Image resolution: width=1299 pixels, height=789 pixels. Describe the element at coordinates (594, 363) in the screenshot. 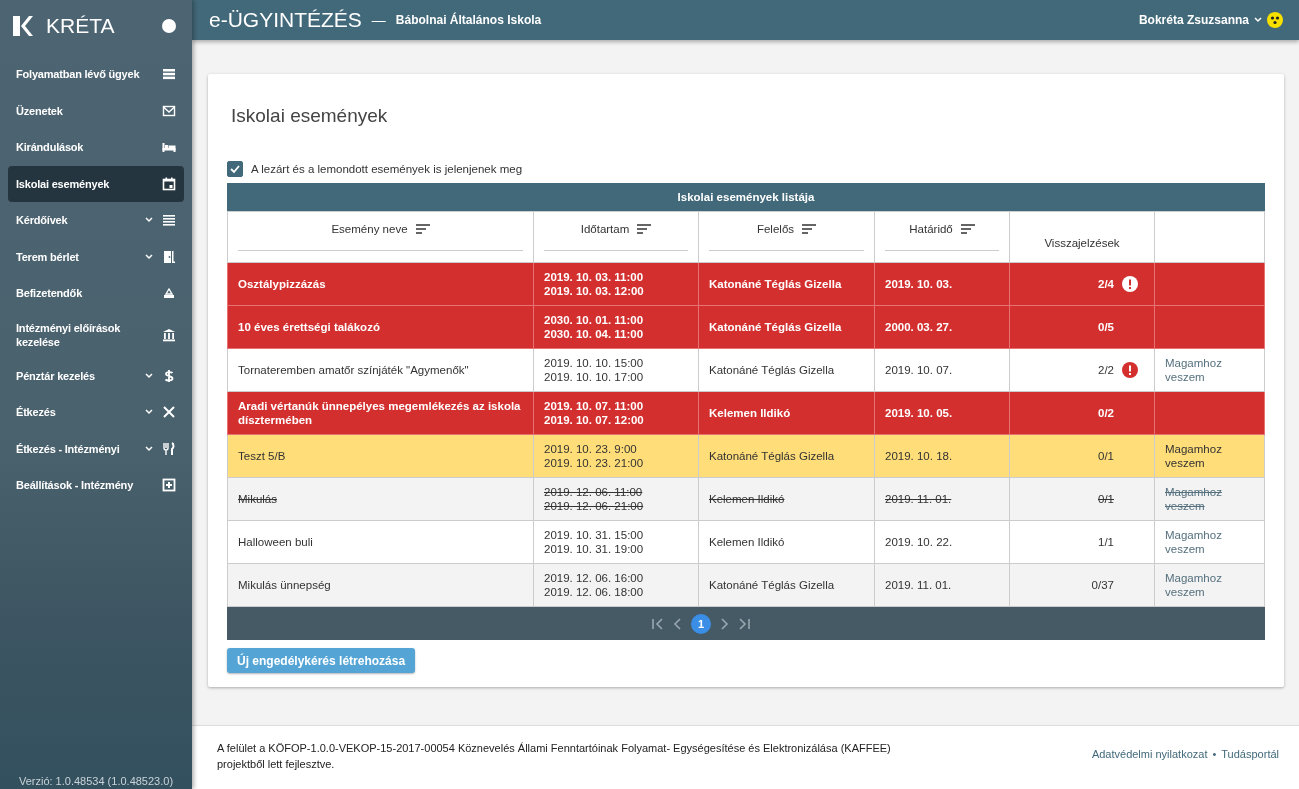

I see `start-time: 2019. 10. 10. 15:00` at that location.